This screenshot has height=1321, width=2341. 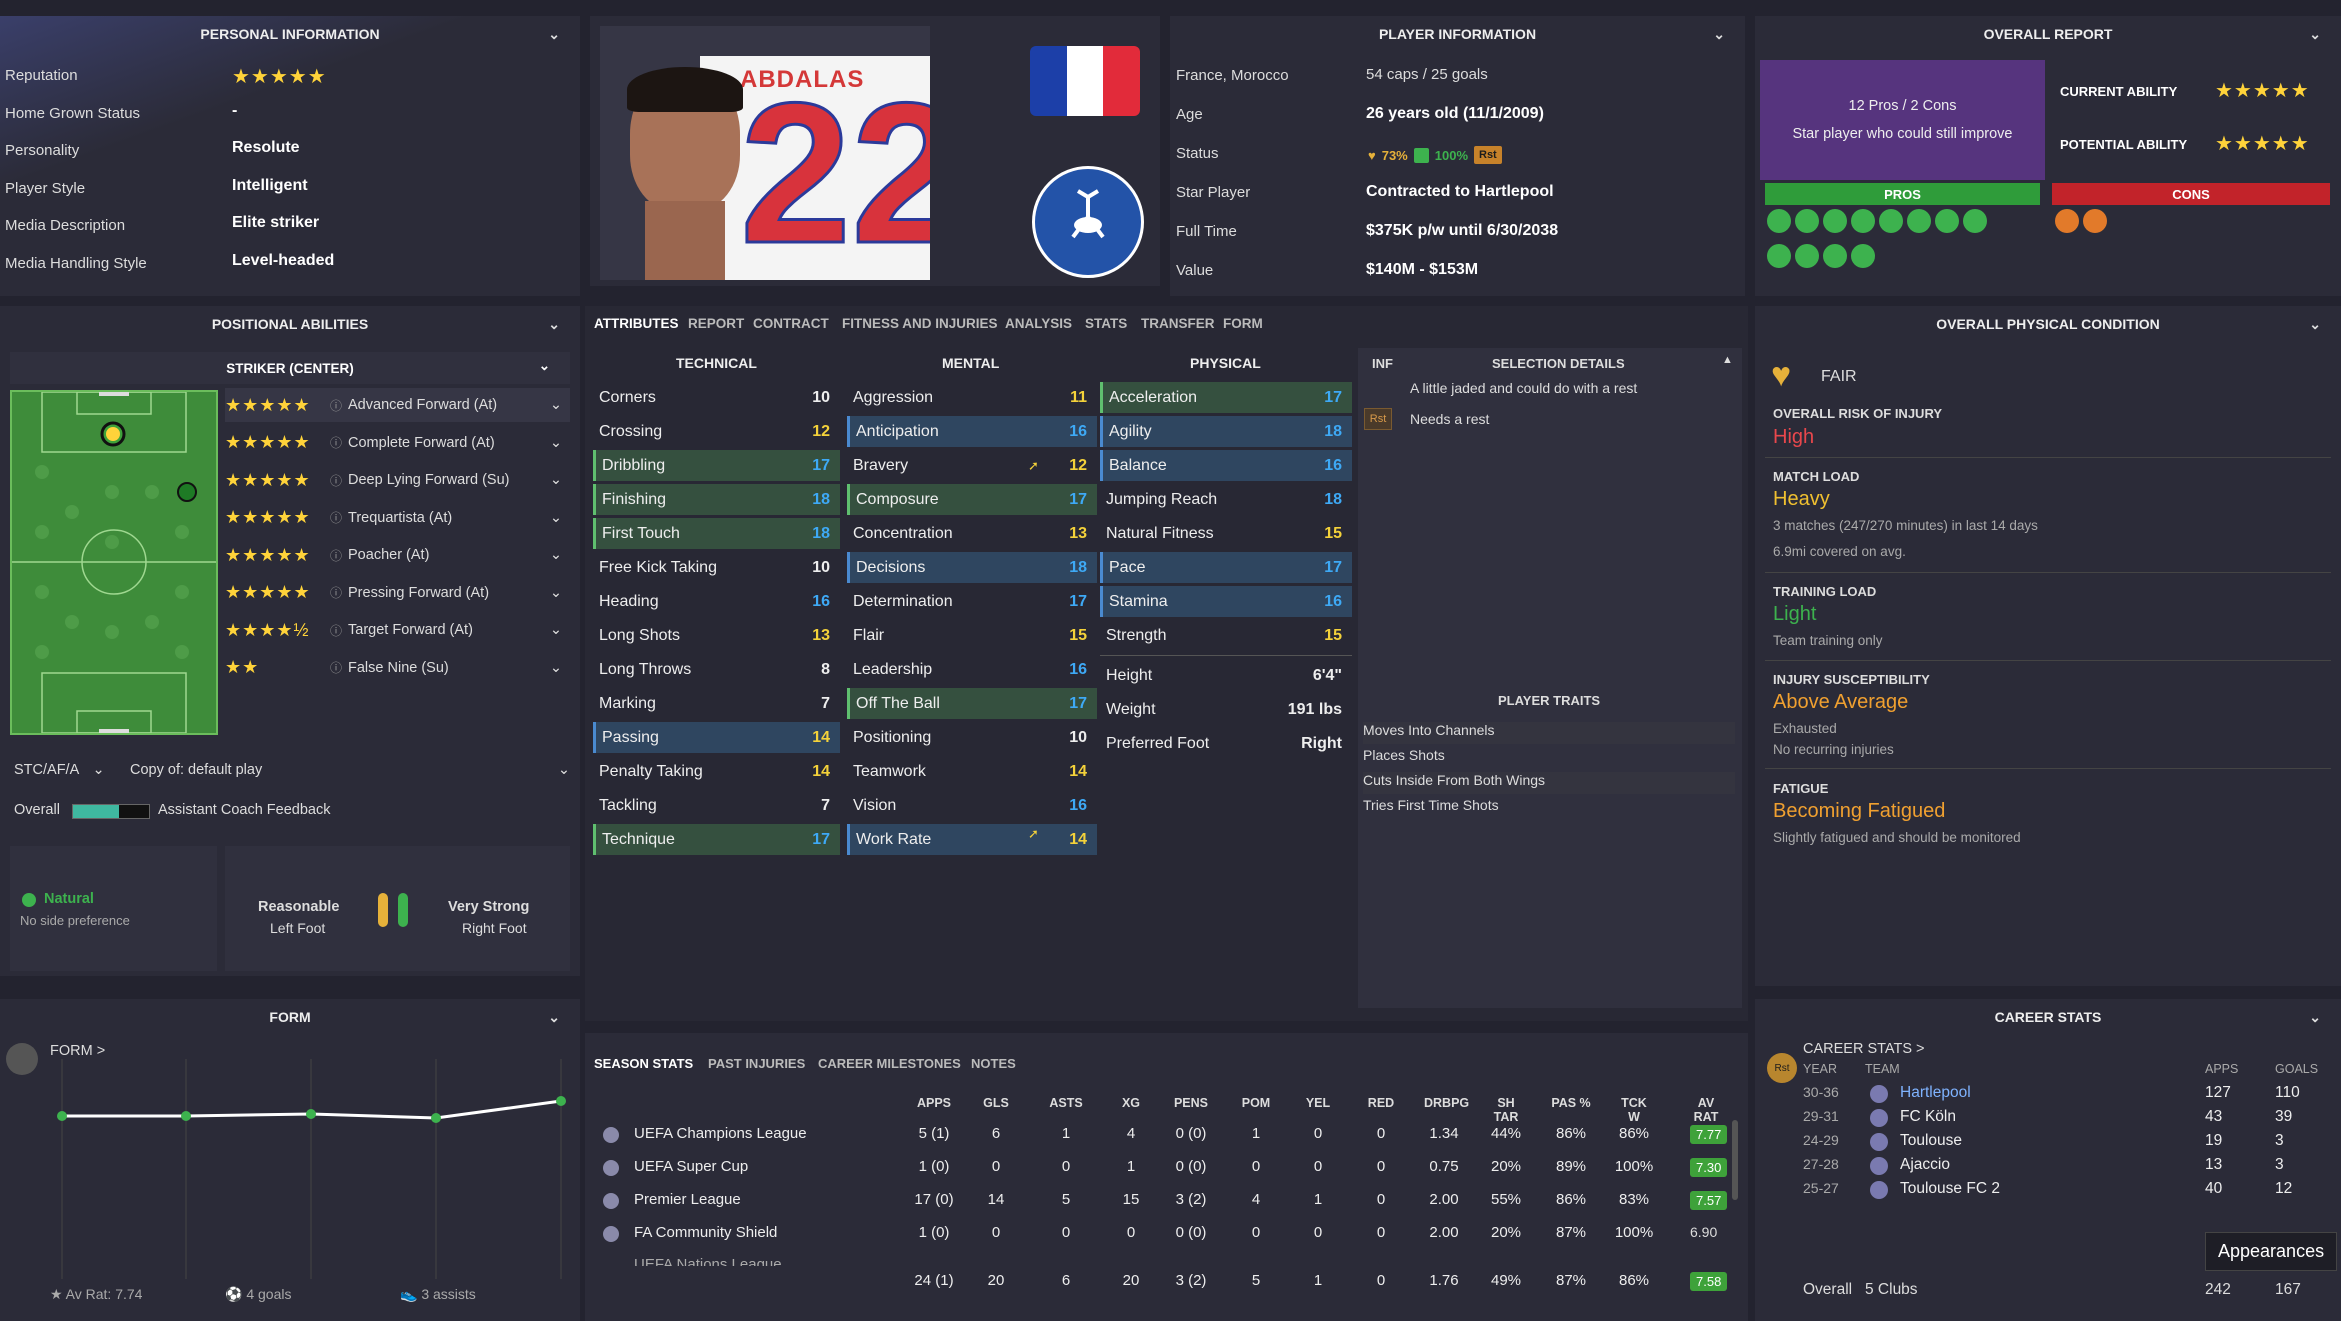 I want to click on header-icon, so click(x=1863, y=221).